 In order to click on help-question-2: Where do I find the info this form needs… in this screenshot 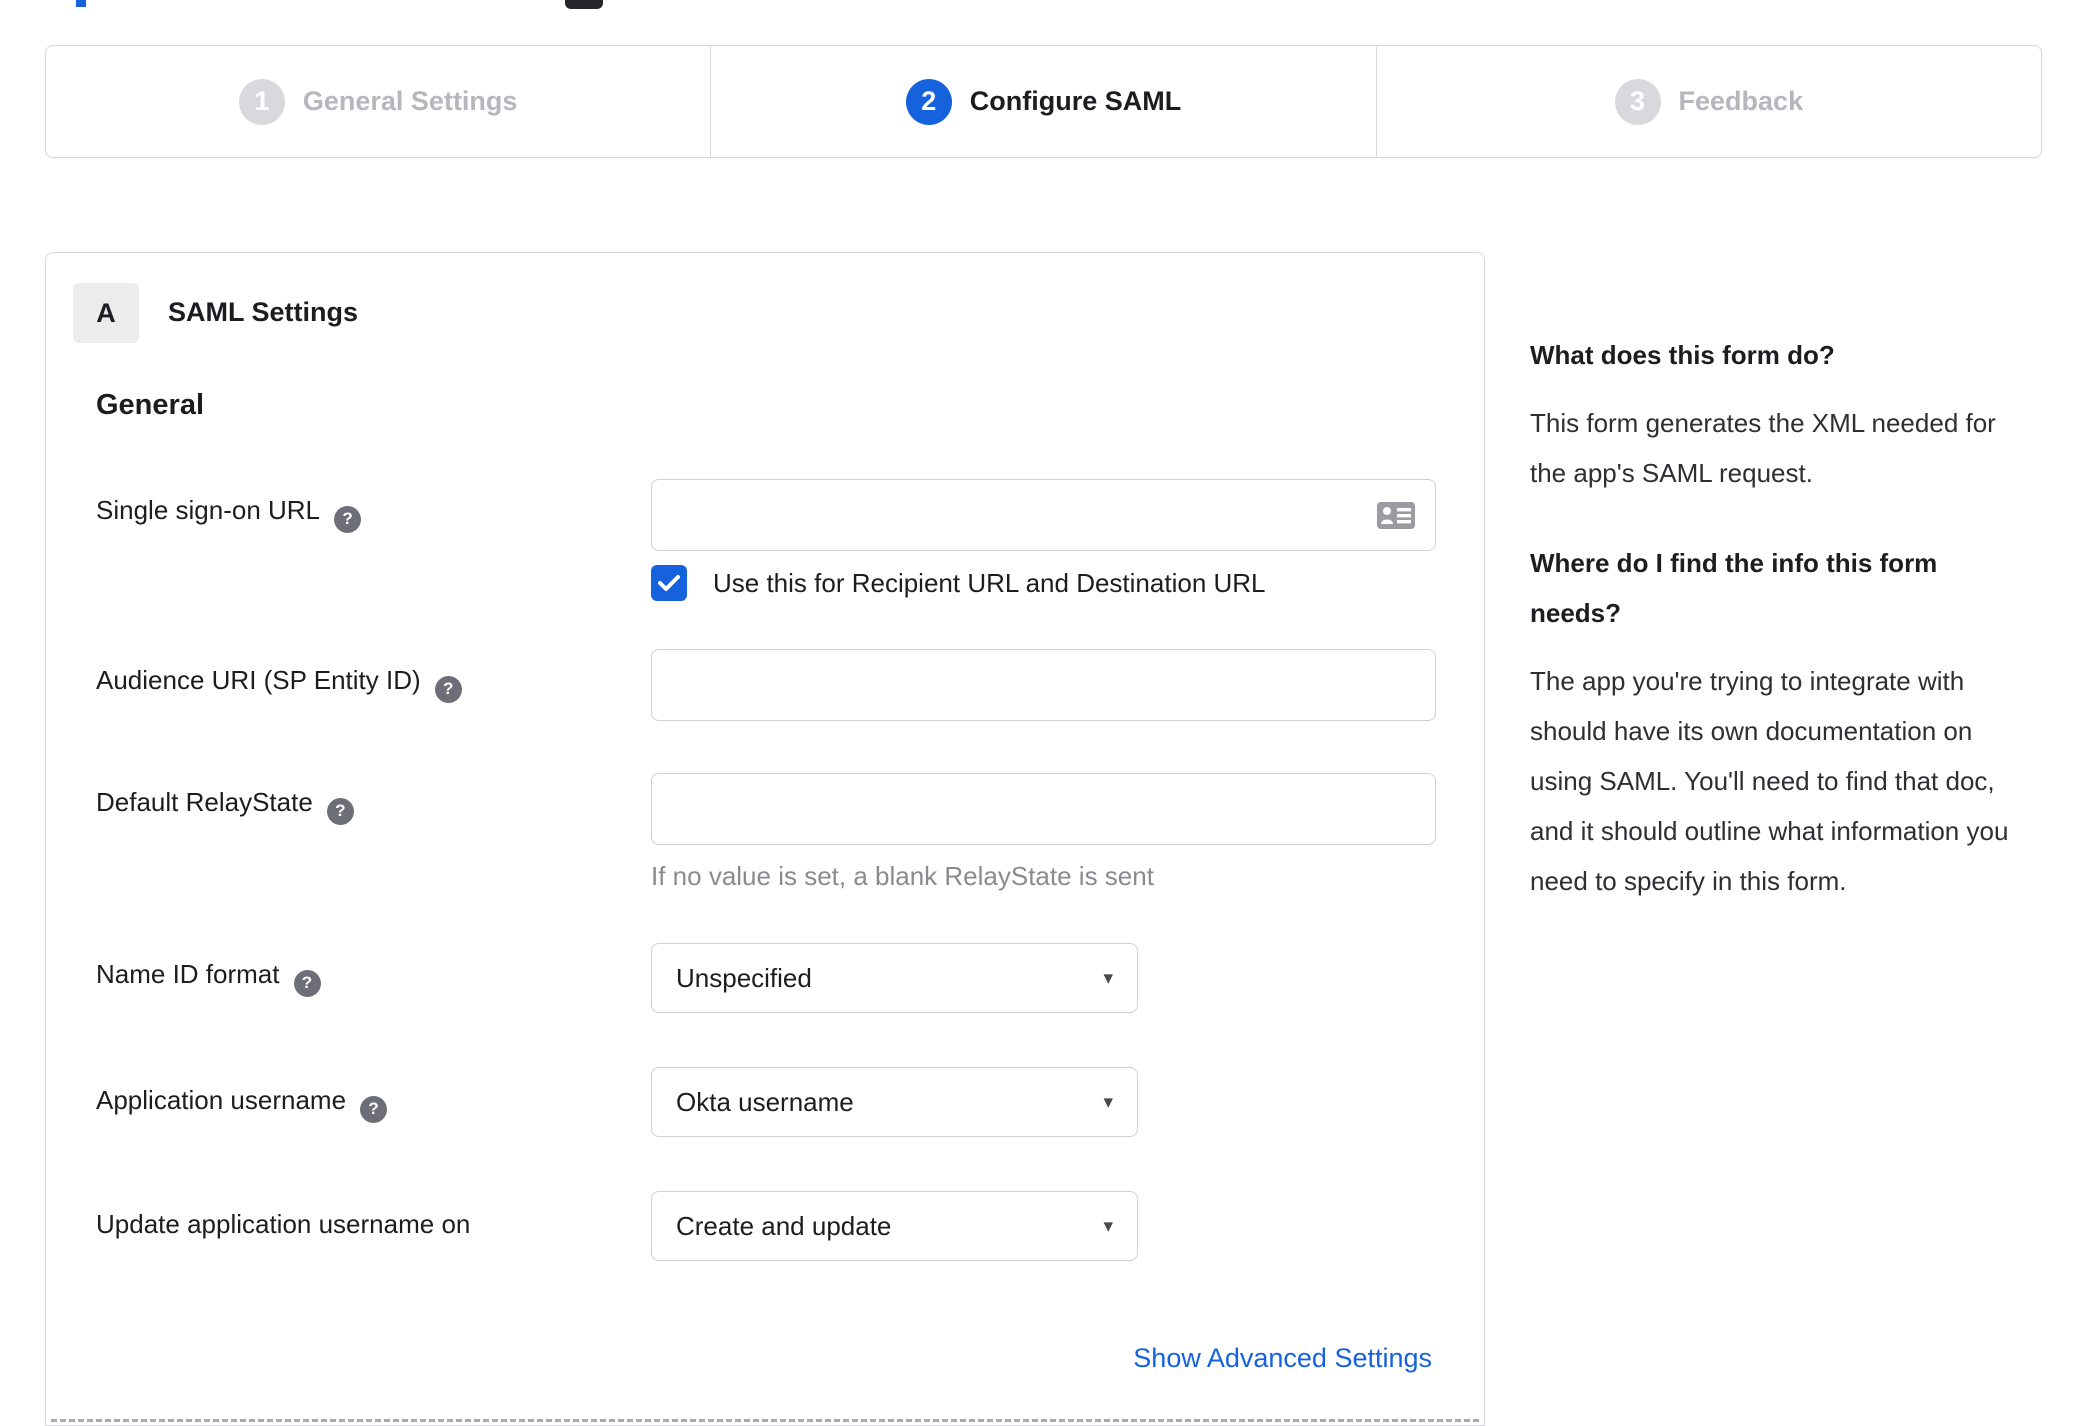, I will do `click(1734, 588)`.